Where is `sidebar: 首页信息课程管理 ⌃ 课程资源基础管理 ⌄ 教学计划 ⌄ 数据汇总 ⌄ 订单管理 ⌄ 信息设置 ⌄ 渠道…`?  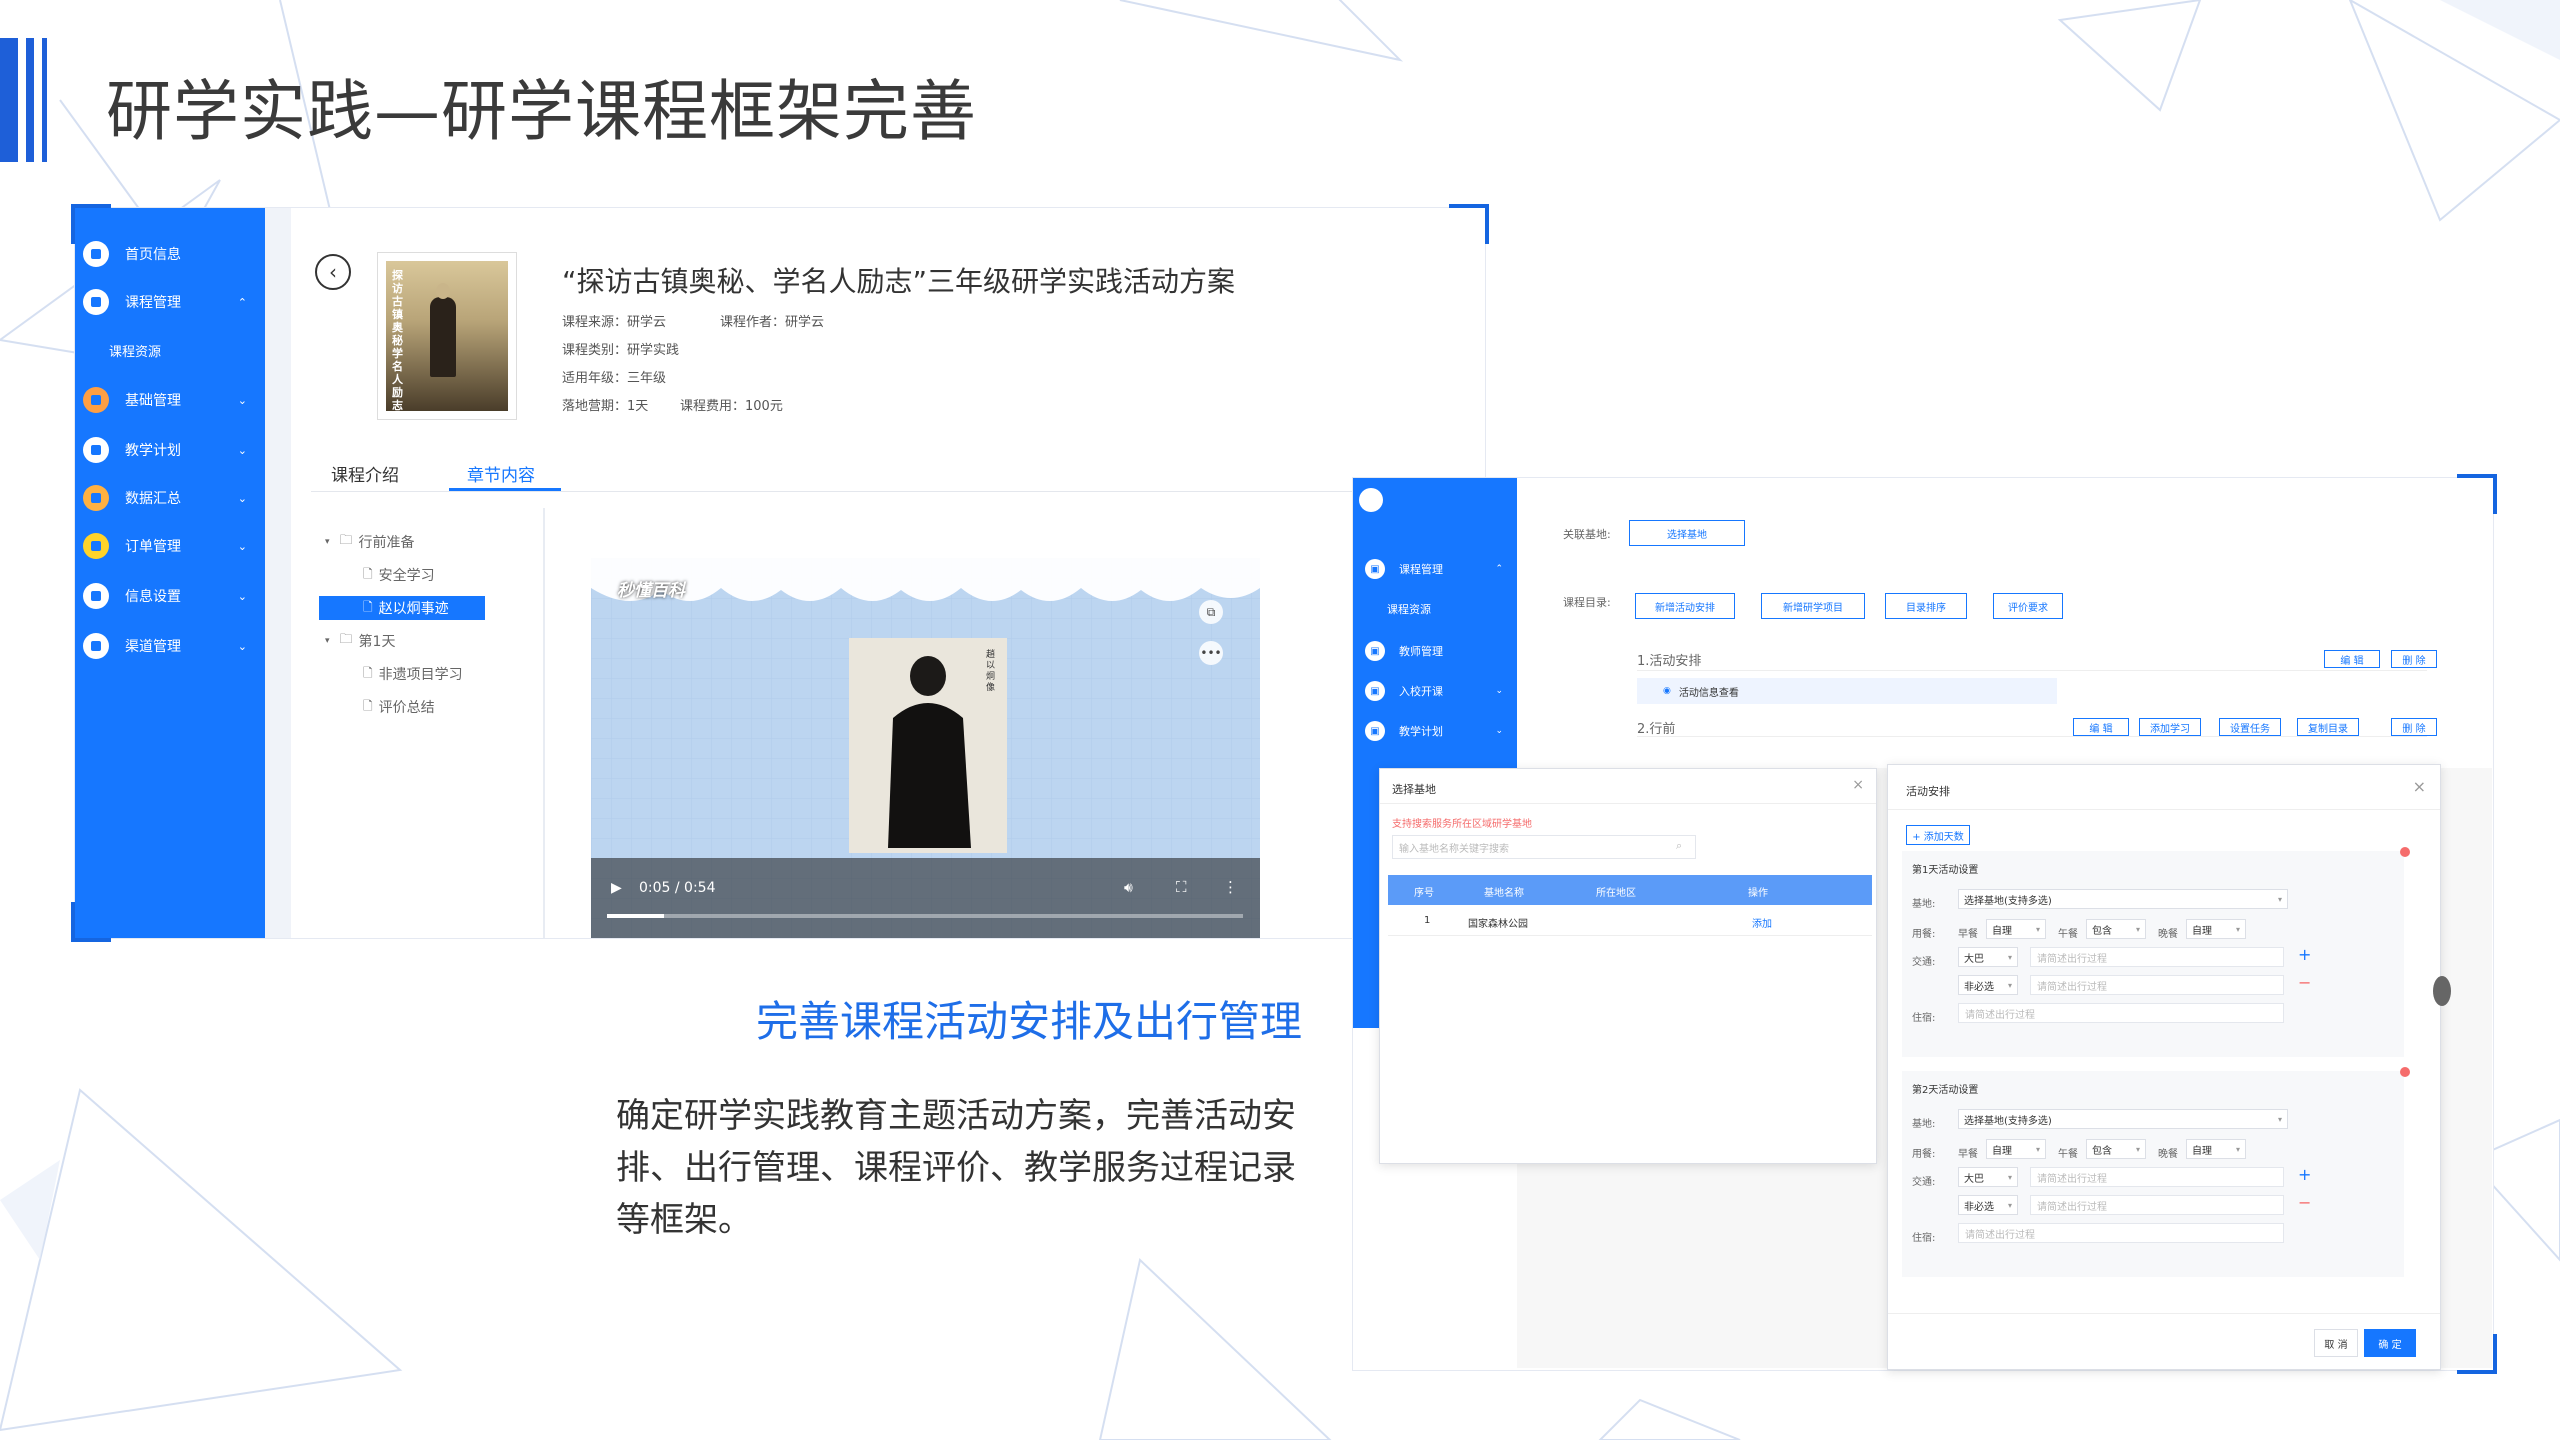 sidebar: 首页信息课程管理 ⌃ 课程资源基础管理 ⌄ 教学计划 ⌄ 数据汇总 ⌄ 订单管理 ⌄ 信息设置 ⌄ 渠道… is located at coordinates (170, 573).